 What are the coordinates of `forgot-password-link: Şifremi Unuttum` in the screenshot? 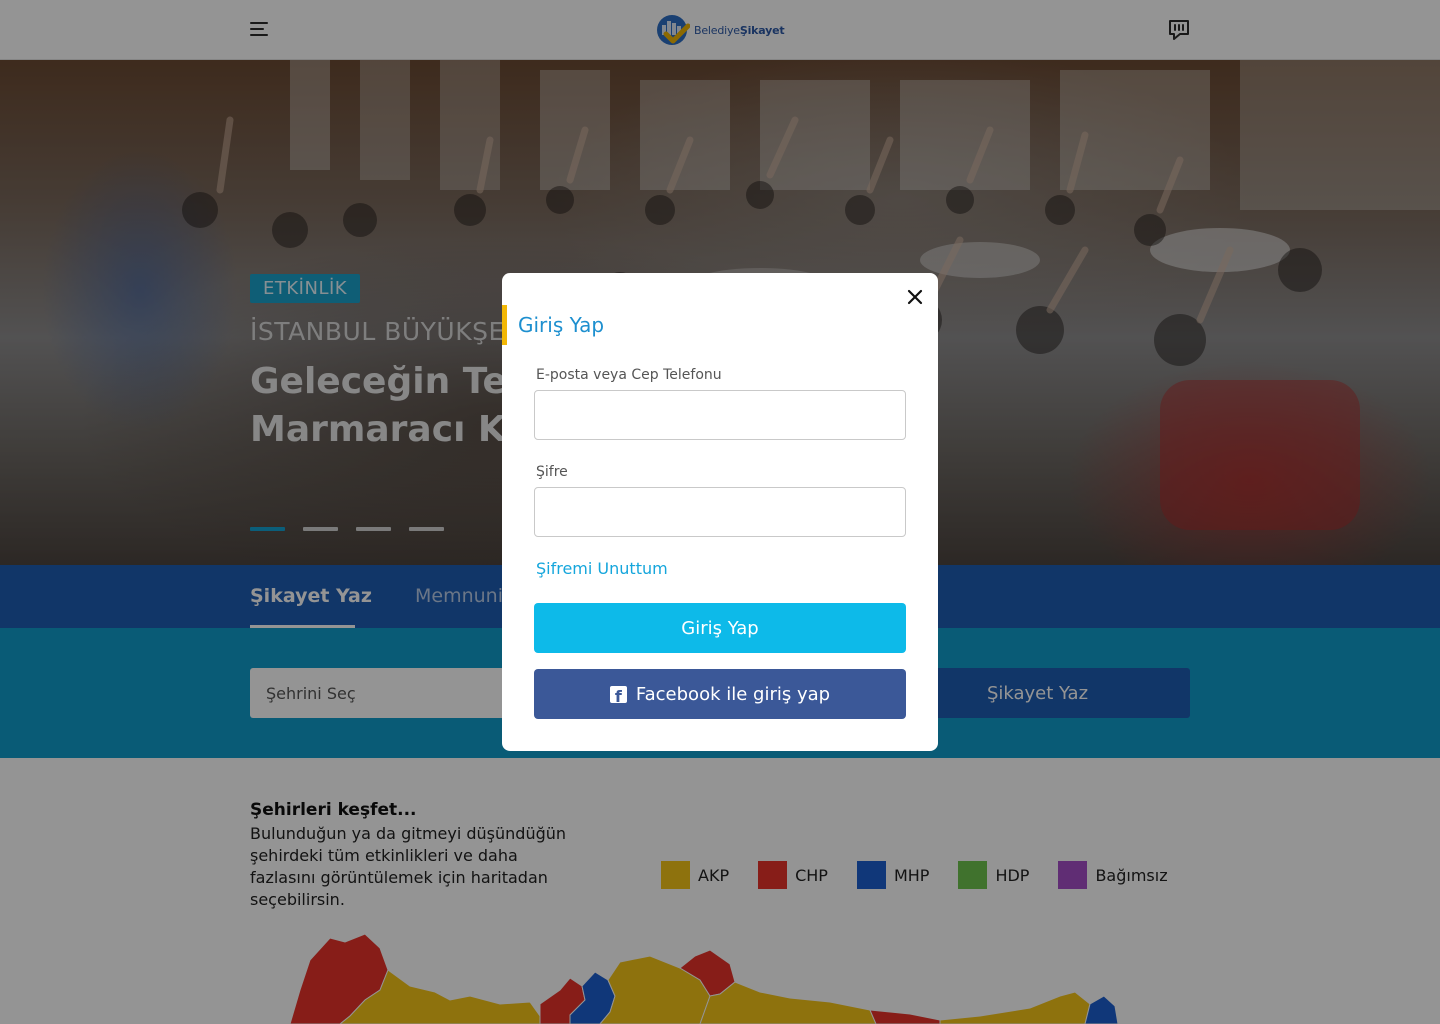 It's located at (602, 568).